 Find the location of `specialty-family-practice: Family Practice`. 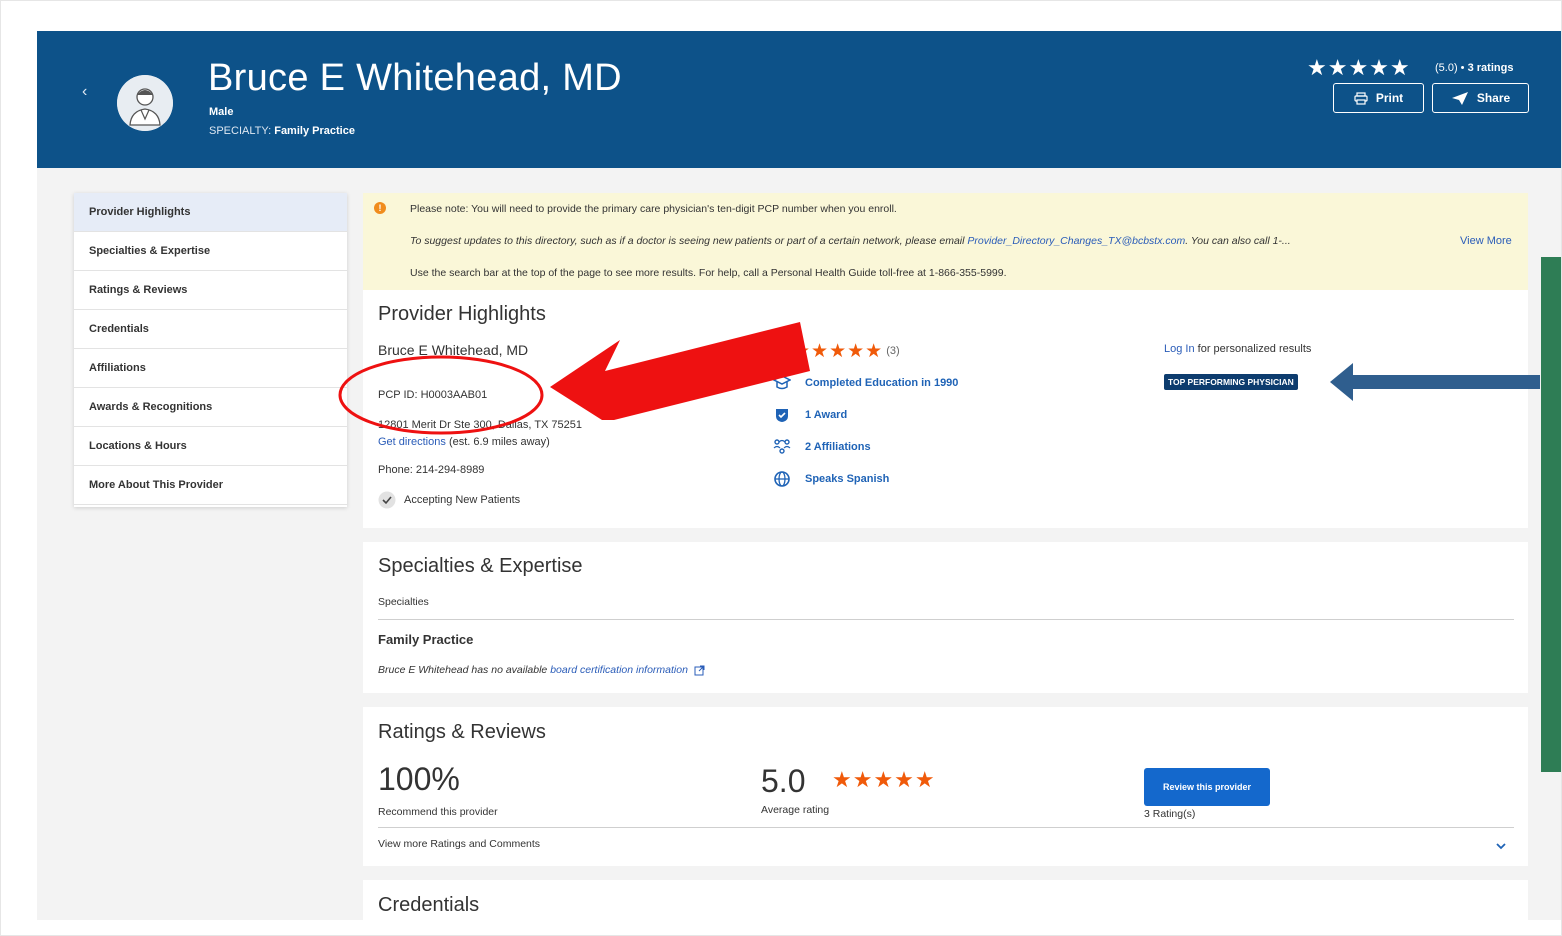

specialty-family-practice: Family Practice is located at coordinates (426, 639).